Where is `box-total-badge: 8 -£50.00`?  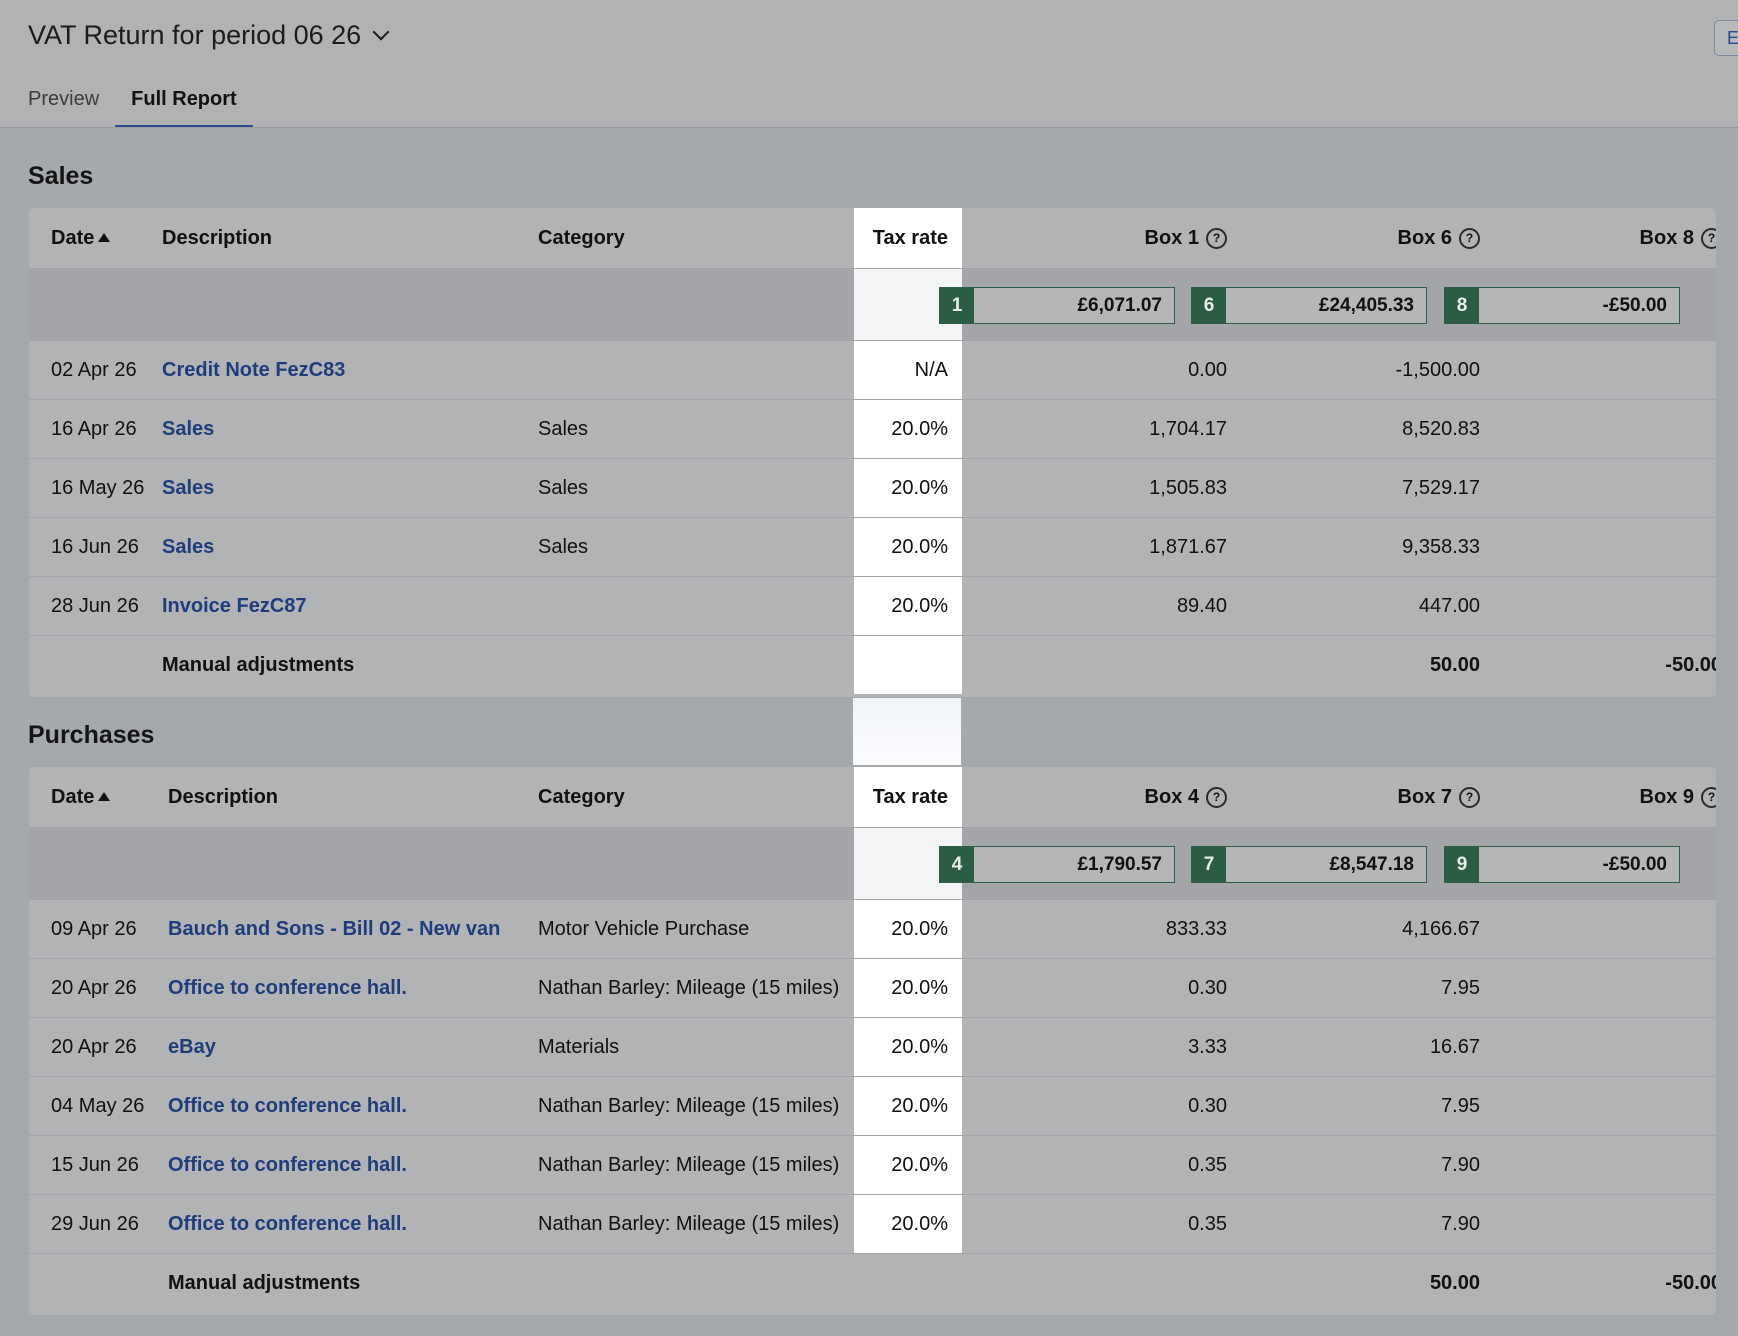
box-total-badge: 8 -£50.00 is located at coordinates (1562, 305).